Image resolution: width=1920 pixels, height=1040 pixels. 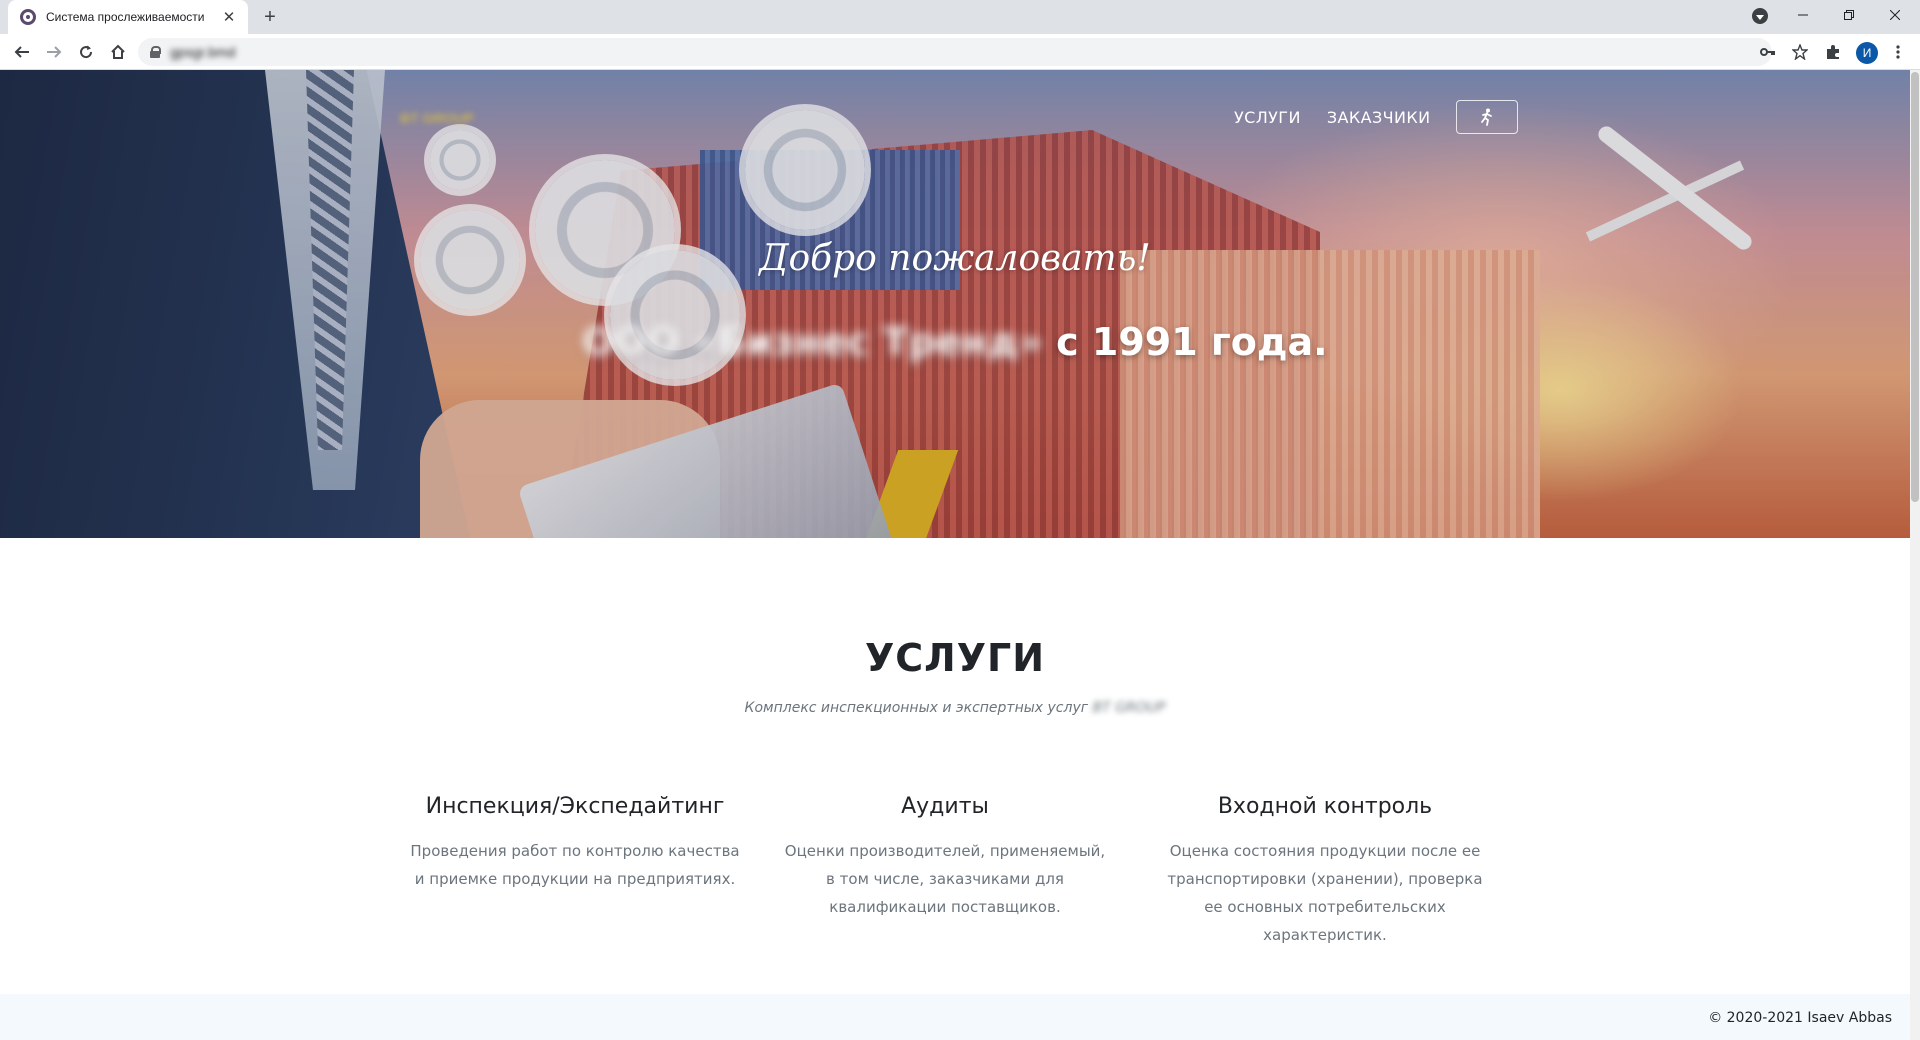 What do you see at coordinates (203, 52) in the screenshot?
I see `url-text: gpsgr.bmd` at bounding box center [203, 52].